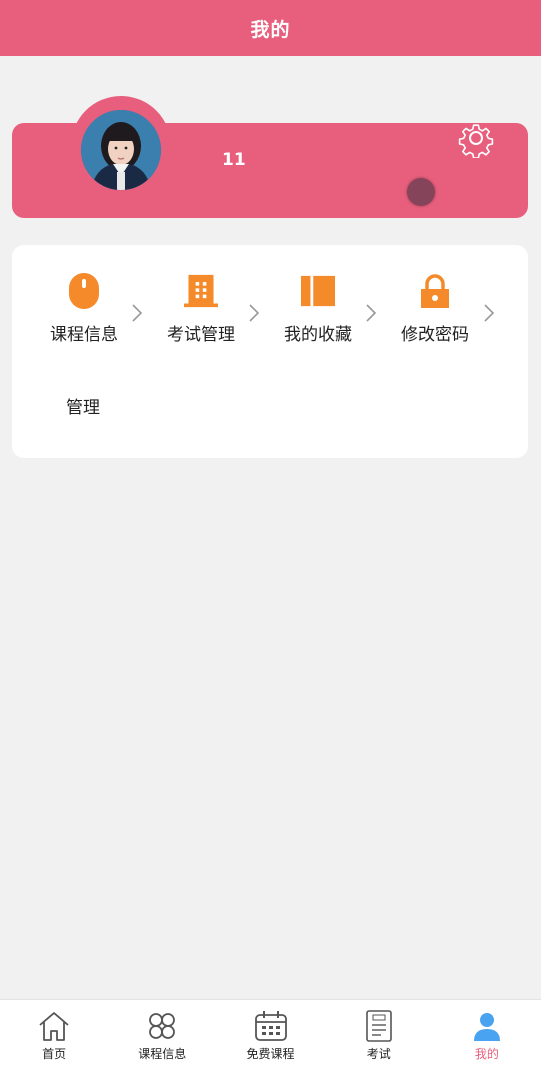  Describe the element at coordinates (84, 290) in the screenshot. I see `mouse-icon` at that location.